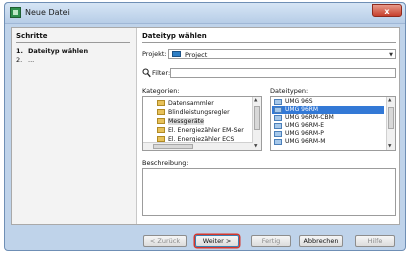 This screenshot has height=256, width=410. Describe the element at coordinates (391, 55) in the screenshot. I see `chevron-down-icon: ▼` at that location.